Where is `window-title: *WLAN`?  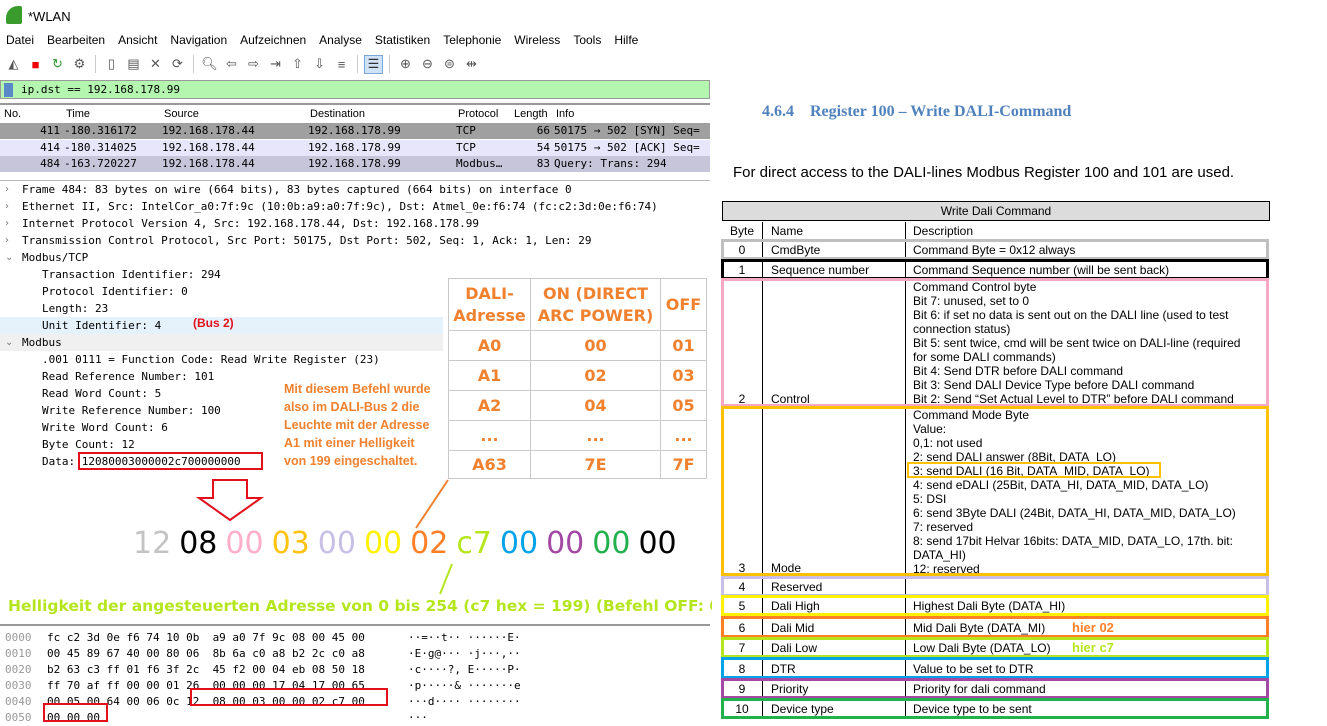 window-title: *WLAN is located at coordinates (49, 16).